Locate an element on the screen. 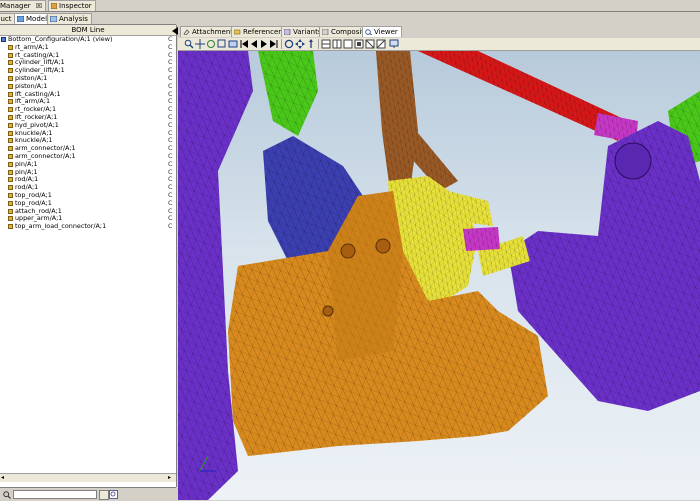  move-icon is located at coordinates (300, 44).